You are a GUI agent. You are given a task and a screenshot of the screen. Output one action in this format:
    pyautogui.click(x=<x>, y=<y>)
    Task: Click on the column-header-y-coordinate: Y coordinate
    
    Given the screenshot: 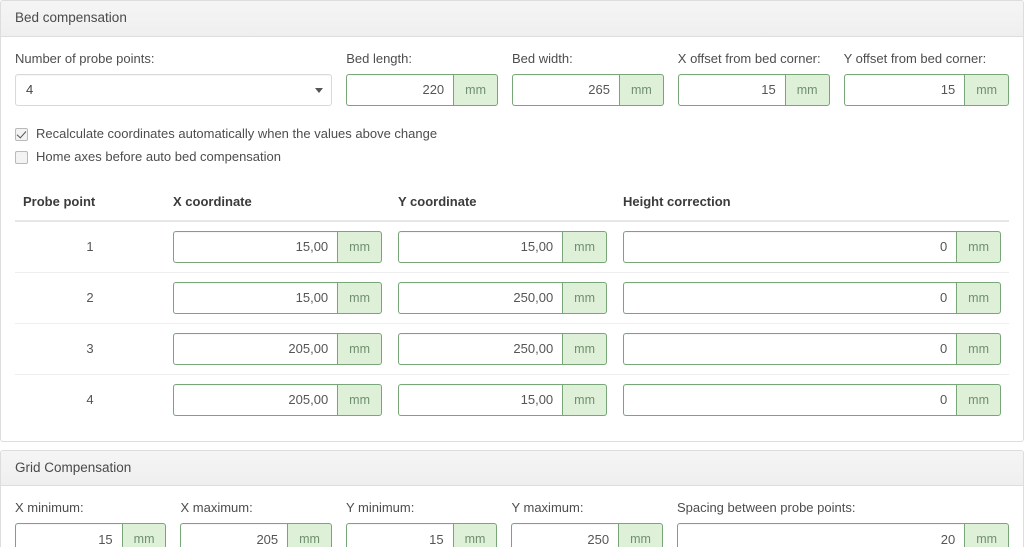 What is the action you would take?
    pyautogui.click(x=502, y=202)
    